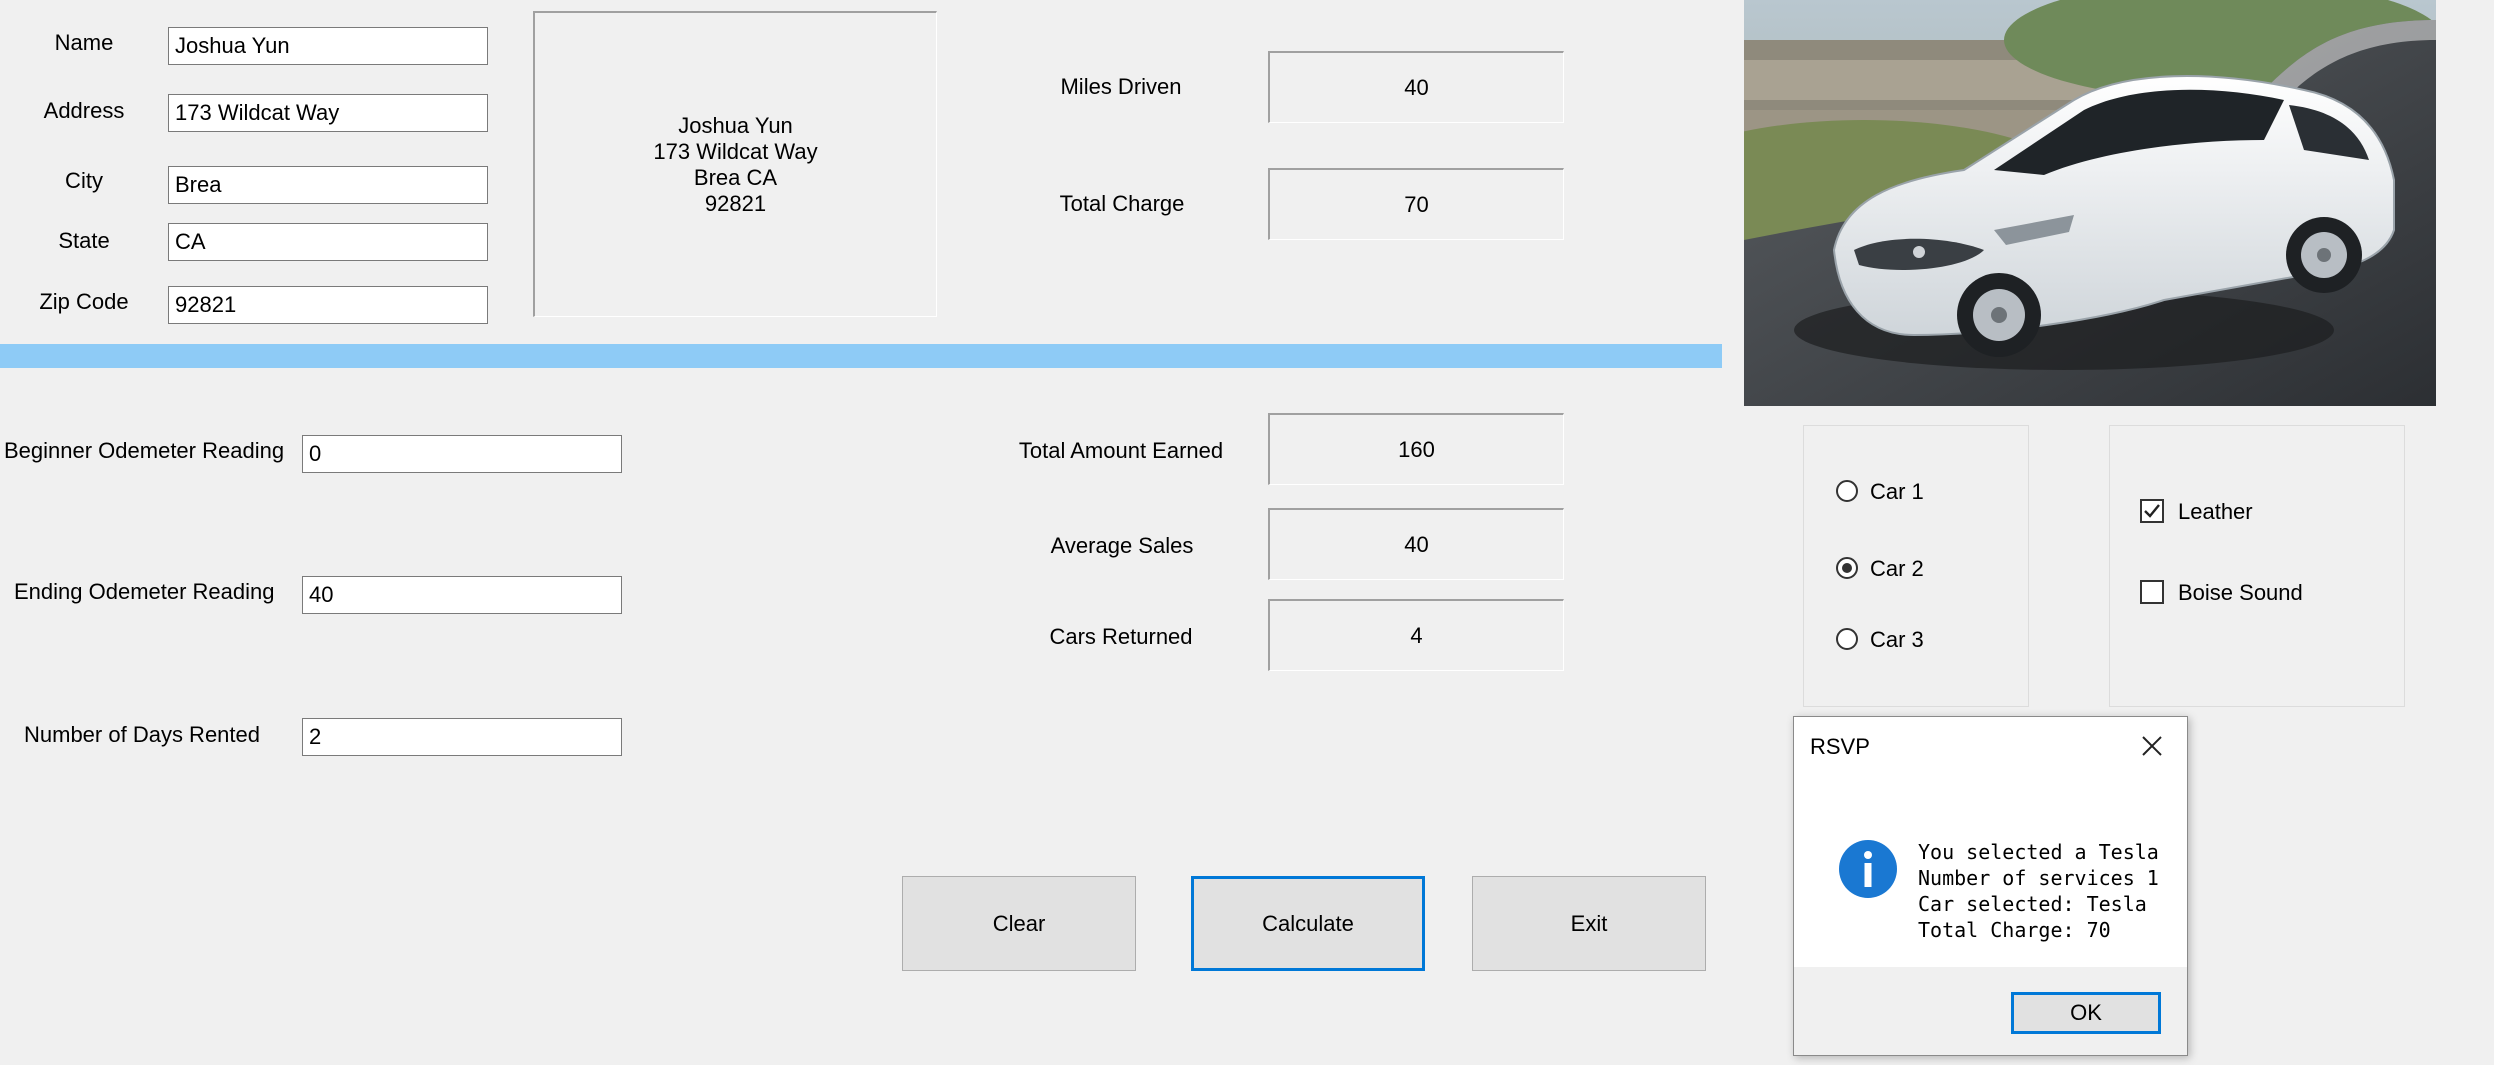  What do you see at coordinates (1121, 636) in the screenshot?
I see `cars-returned-label: Cars Returned` at bounding box center [1121, 636].